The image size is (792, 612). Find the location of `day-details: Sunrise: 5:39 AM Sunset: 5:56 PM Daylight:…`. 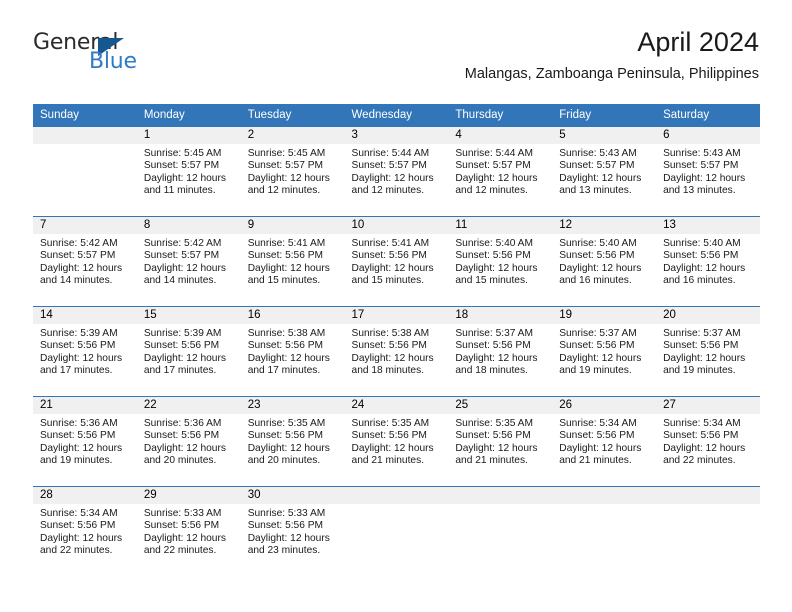

day-details: Sunrise: 5:39 AM Sunset: 5:56 PM Daylight:… is located at coordinates (189, 351).